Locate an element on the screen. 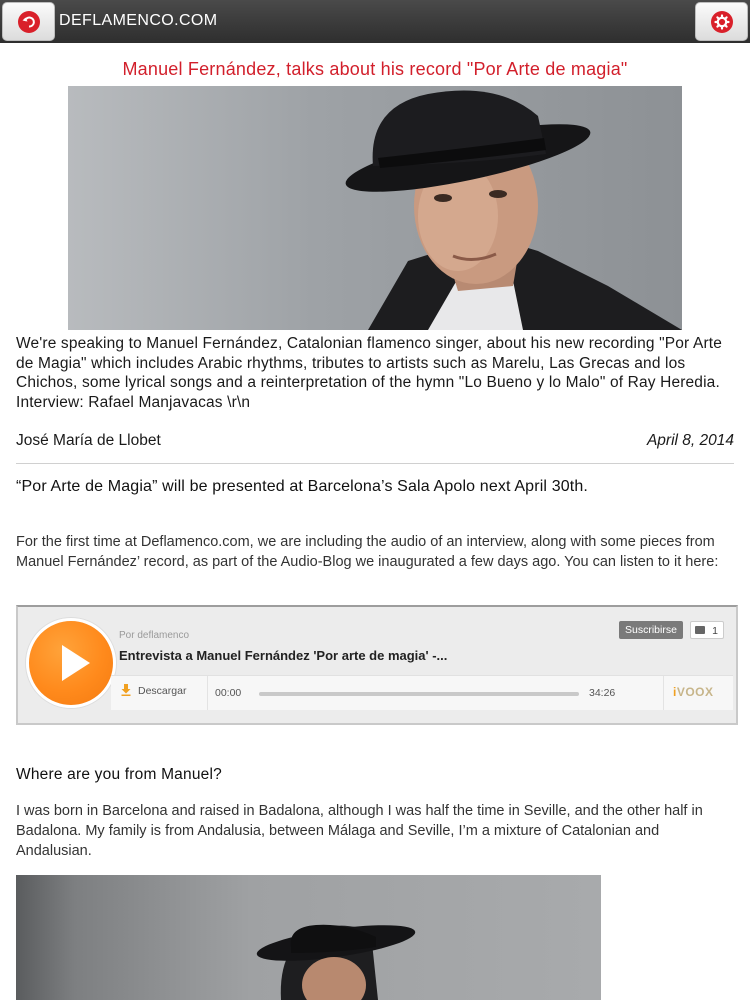 This screenshot has width=750, height=1000. play-icon is located at coordinates (76, 663).